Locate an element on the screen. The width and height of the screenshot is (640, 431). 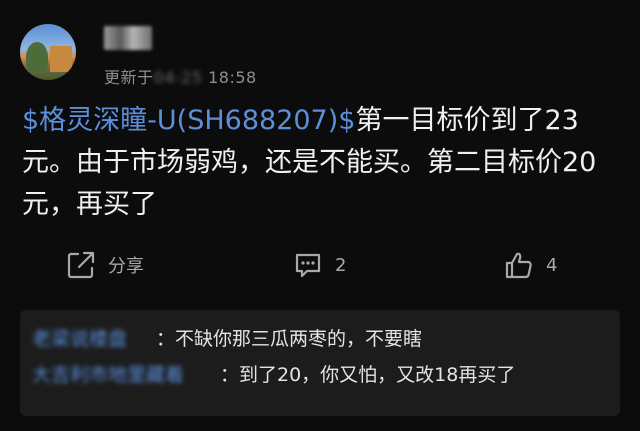
reply-text: ：到了20，你又怕，又改18再买了 is located at coordinates (368, 375).